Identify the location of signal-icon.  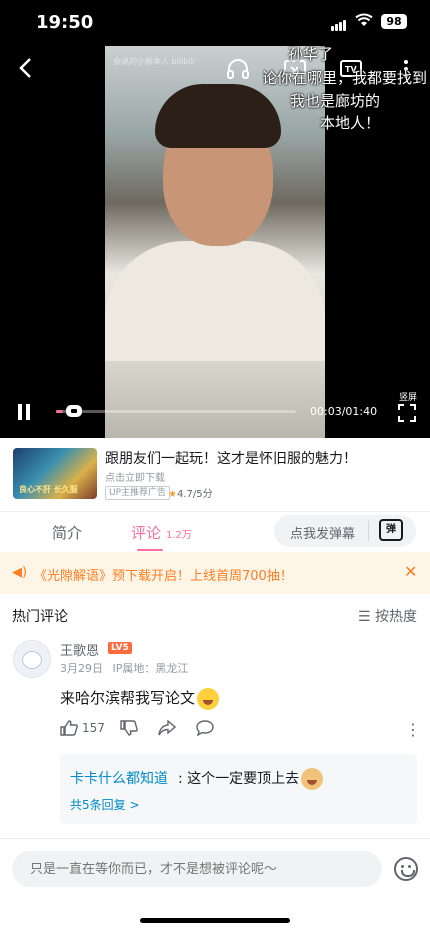
(339, 25).